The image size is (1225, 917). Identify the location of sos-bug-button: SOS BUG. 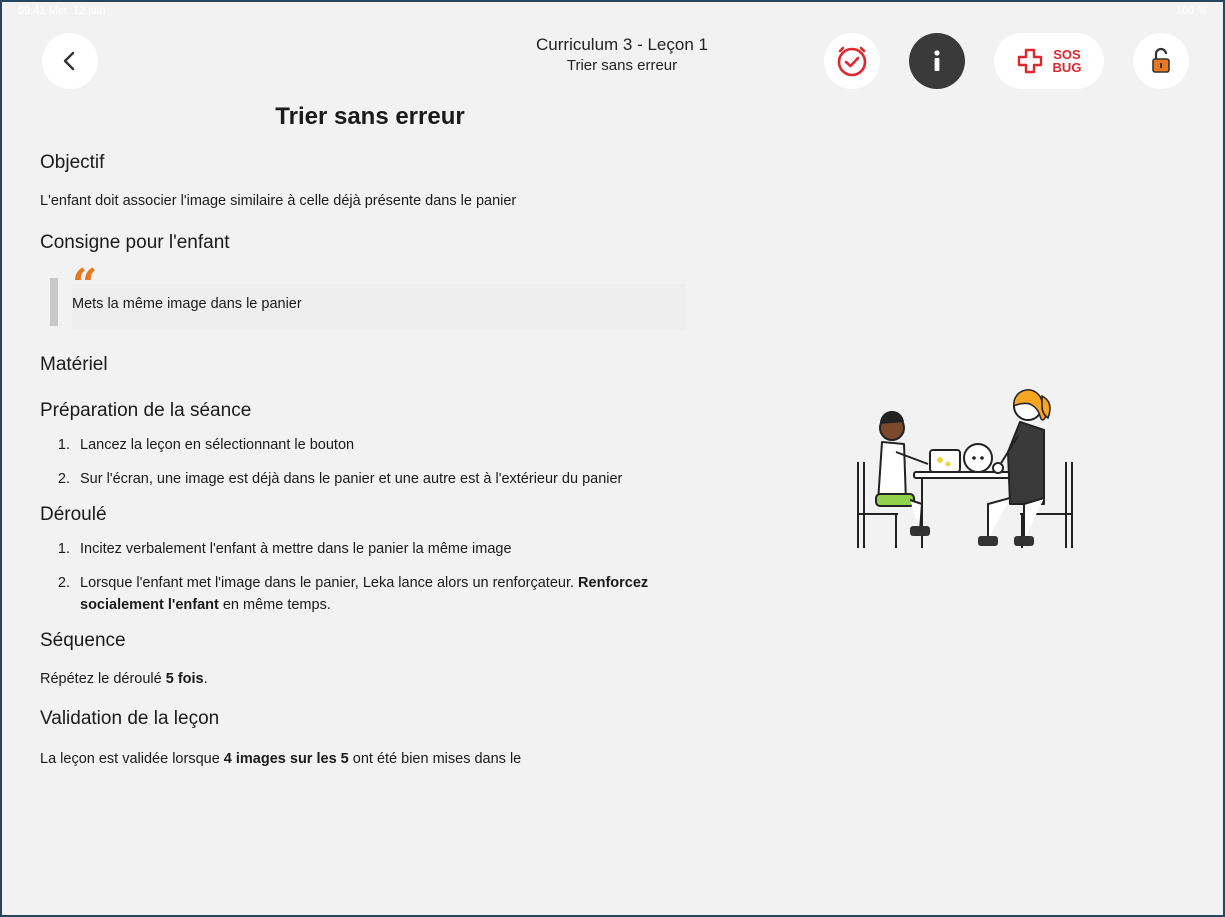
(1049, 61).